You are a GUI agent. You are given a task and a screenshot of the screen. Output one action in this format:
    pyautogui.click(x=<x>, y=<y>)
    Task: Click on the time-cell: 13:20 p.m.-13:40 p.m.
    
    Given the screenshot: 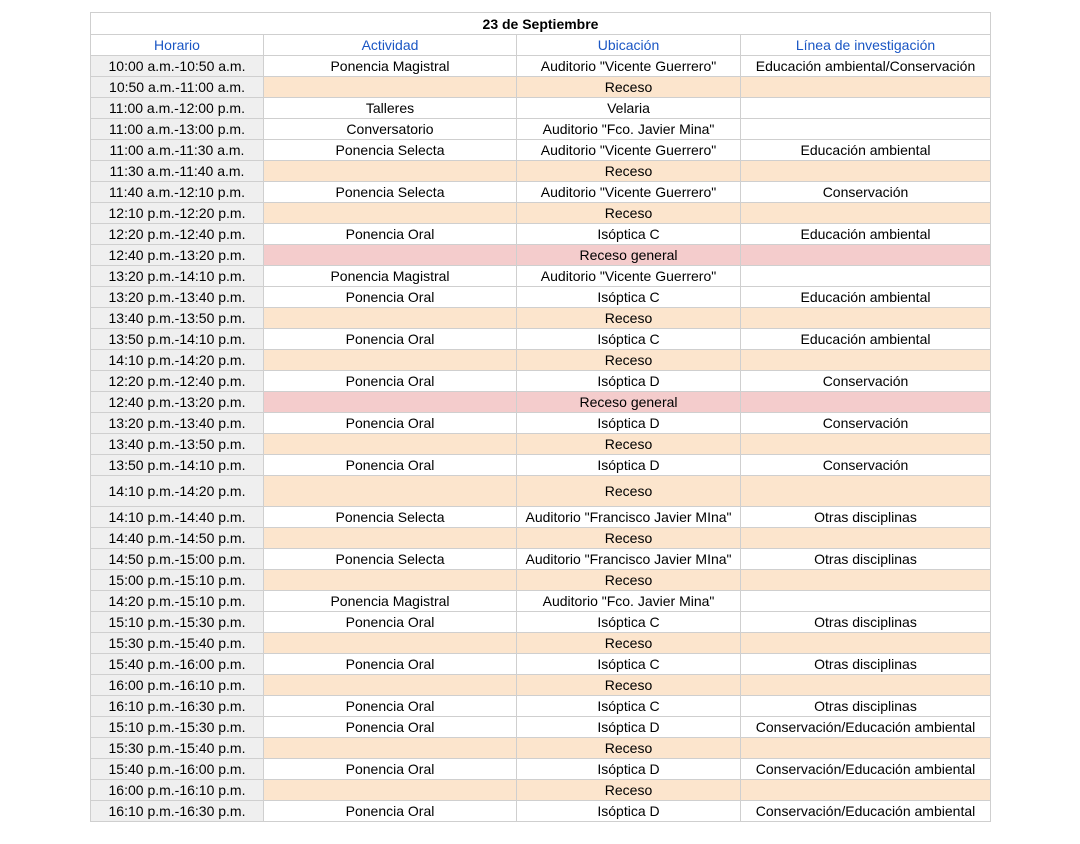 What is the action you would take?
    pyautogui.click(x=177, y=423)
    